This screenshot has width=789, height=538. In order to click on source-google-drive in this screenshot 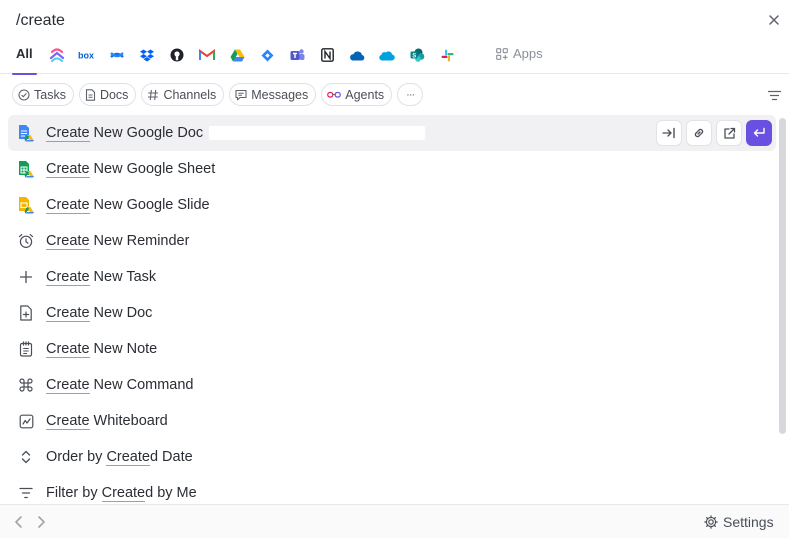, I will do `click(237, 55)`.